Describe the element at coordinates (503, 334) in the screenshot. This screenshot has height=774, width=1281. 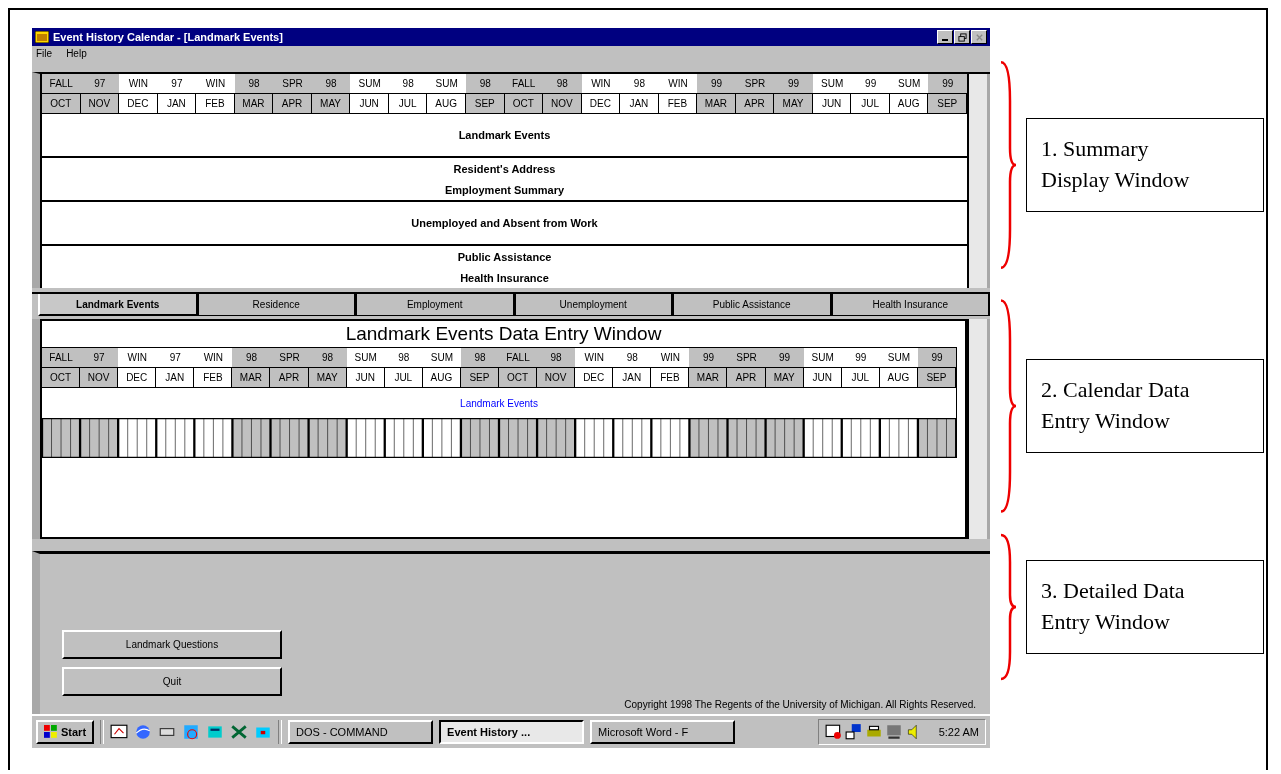
I see `entry-title: Landmark Events Data Entry Window` at that location.